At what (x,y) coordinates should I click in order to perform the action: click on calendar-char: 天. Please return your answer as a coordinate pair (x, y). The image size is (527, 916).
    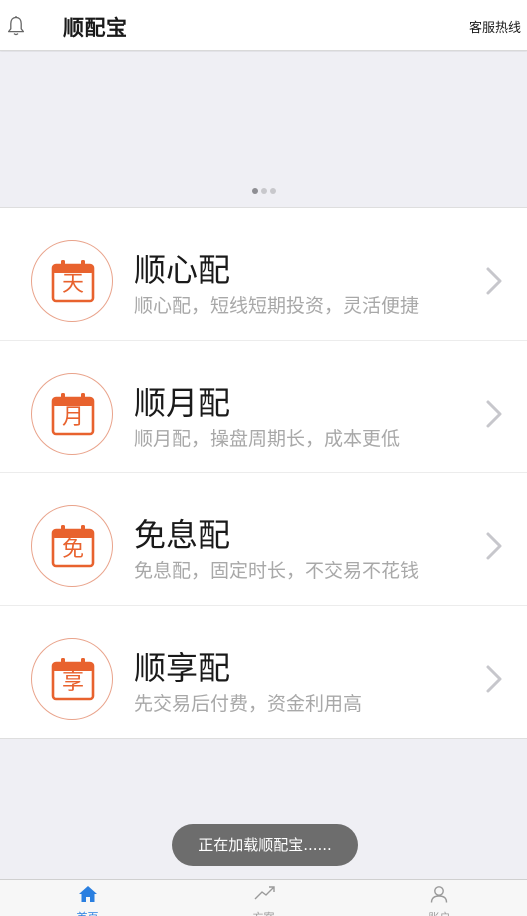
    Looking at the image, I should click on (72, 284).